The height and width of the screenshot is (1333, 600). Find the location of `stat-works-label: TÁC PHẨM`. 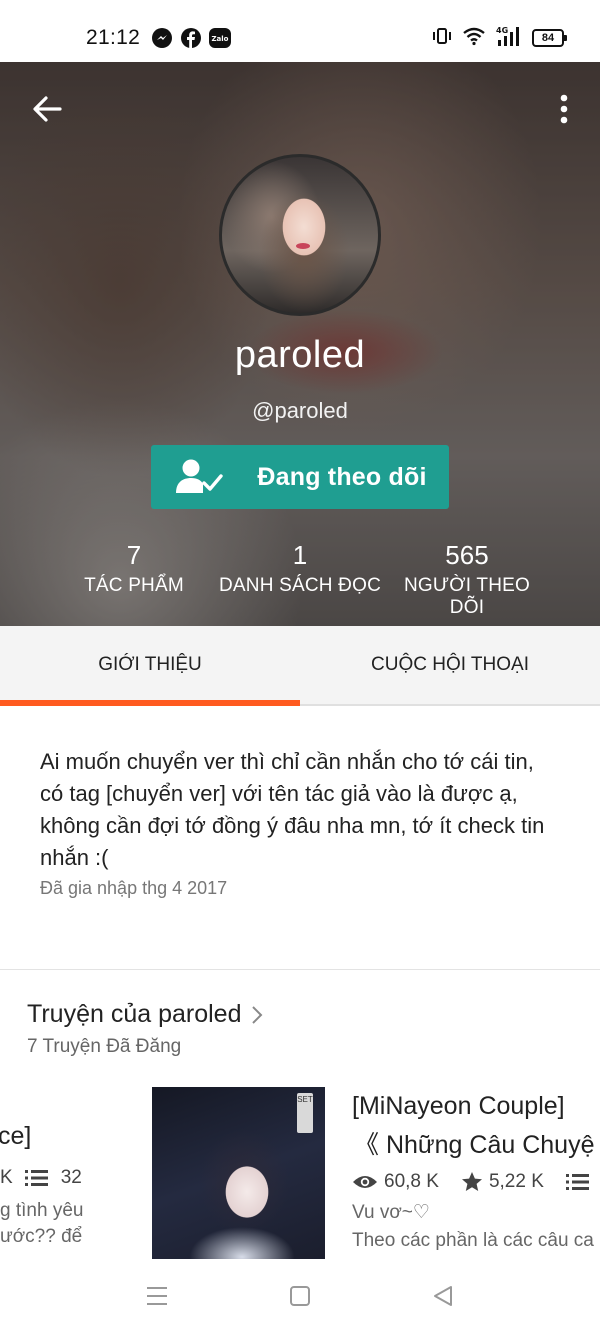

stat-works-label: TÁC PHẨM is located at coordinates (134, 585).